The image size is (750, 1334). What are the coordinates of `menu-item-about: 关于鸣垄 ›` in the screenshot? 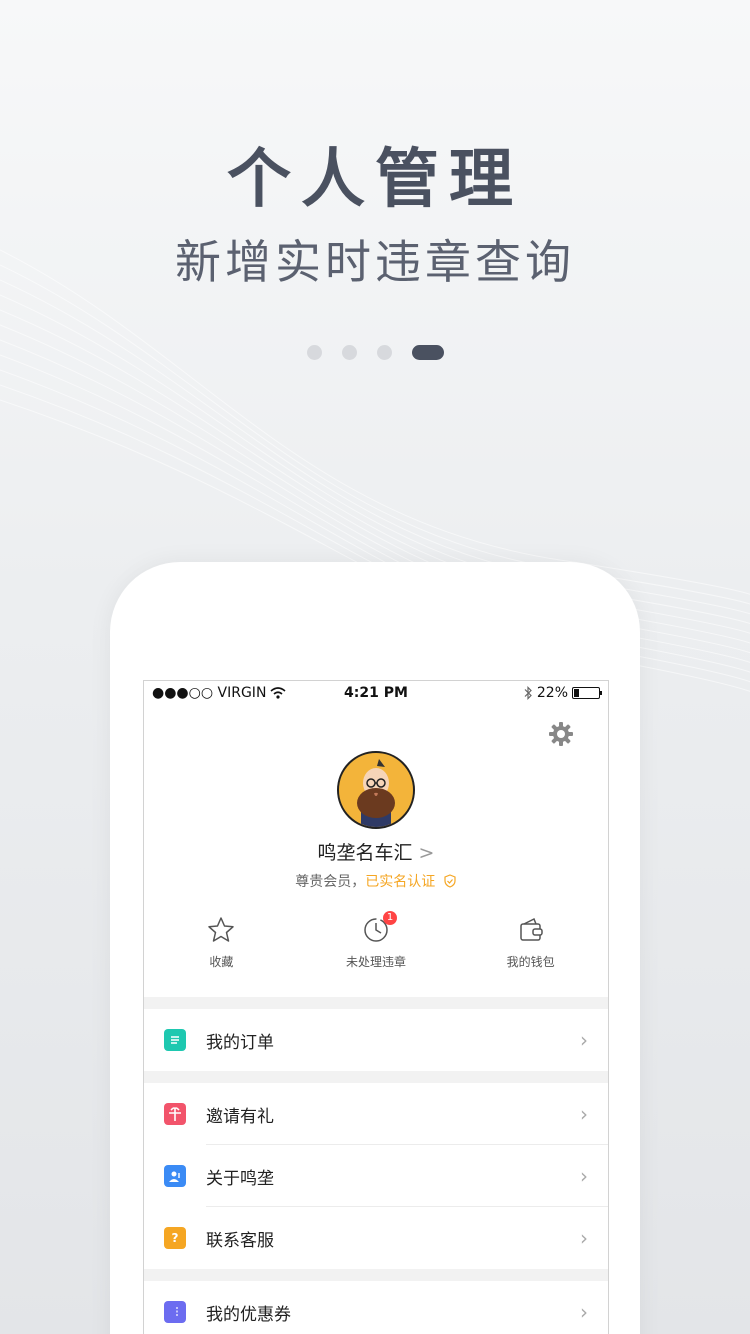 It's located at (376, 1176).